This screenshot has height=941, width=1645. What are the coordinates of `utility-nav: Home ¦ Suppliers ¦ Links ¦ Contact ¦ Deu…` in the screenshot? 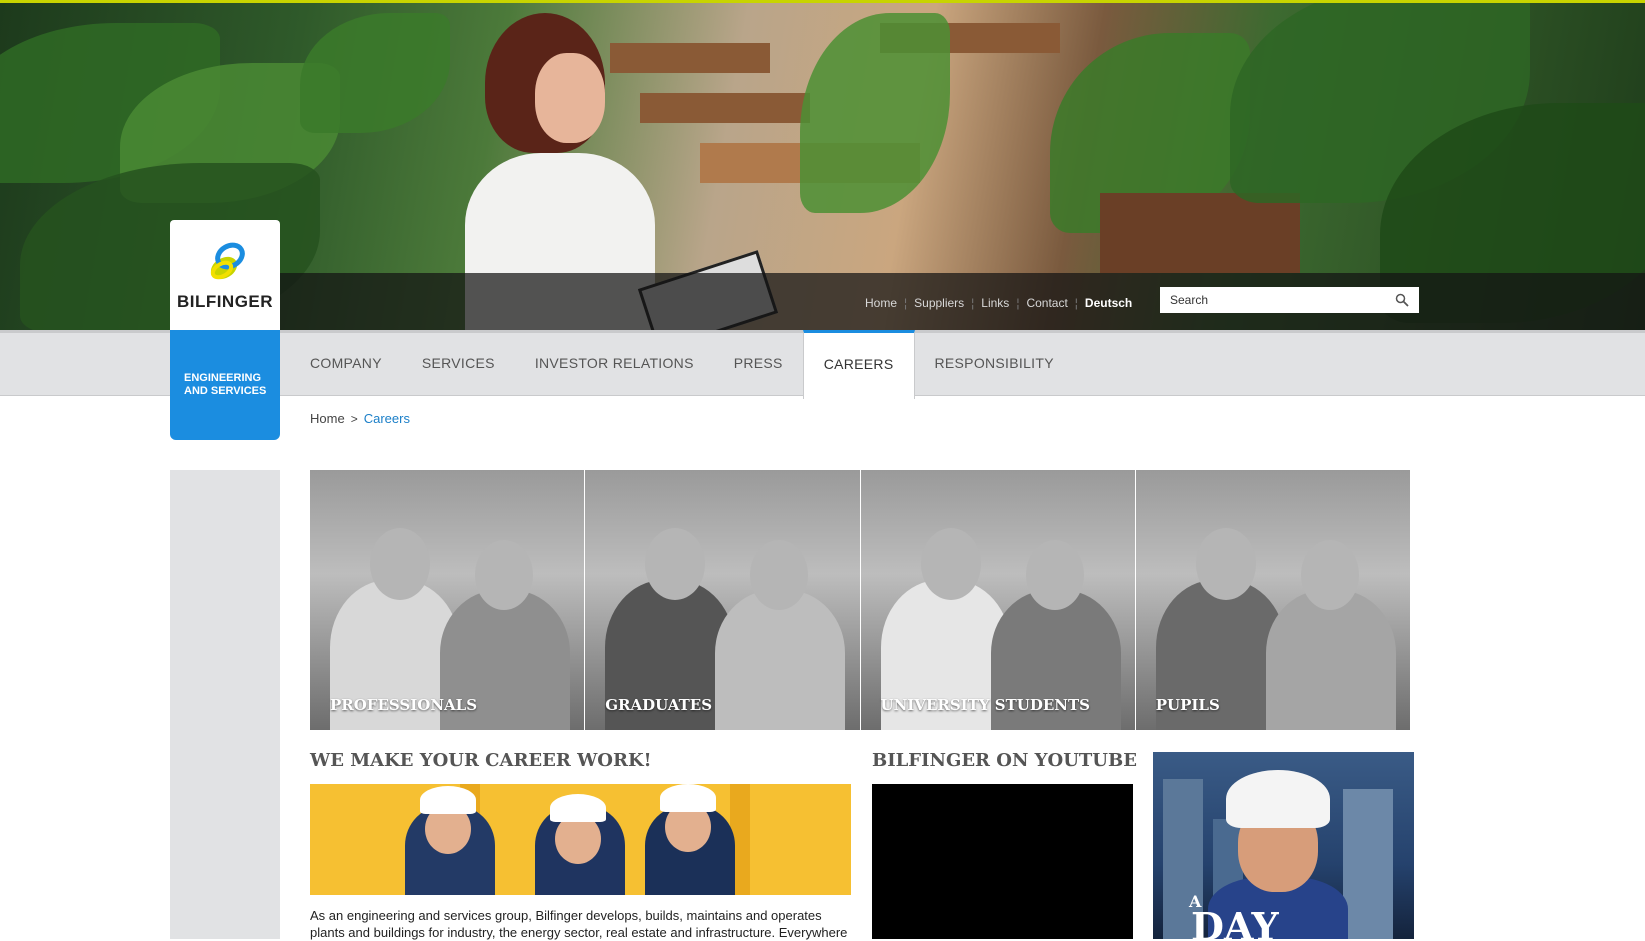 It's located at (998, 303).